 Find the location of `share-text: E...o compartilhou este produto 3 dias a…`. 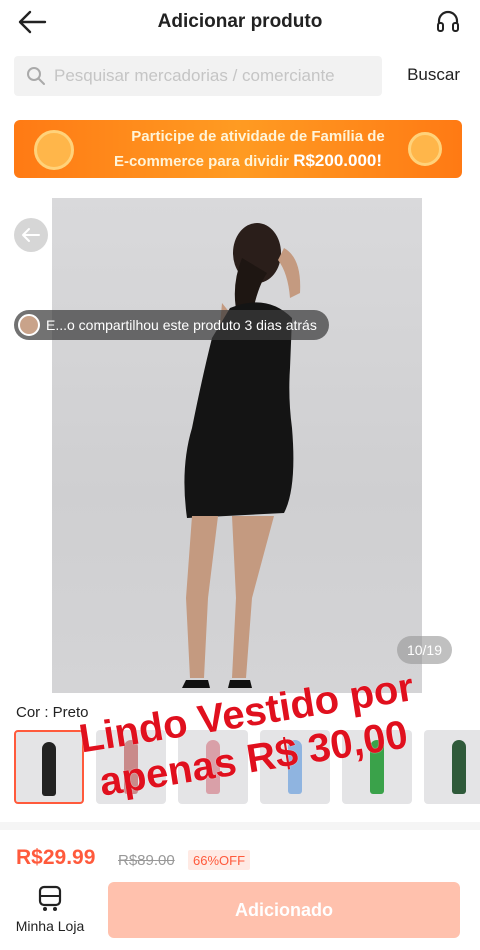

share-text: E...o compartilhou este produto 3 dias a… is located at coordinates (181, 325).